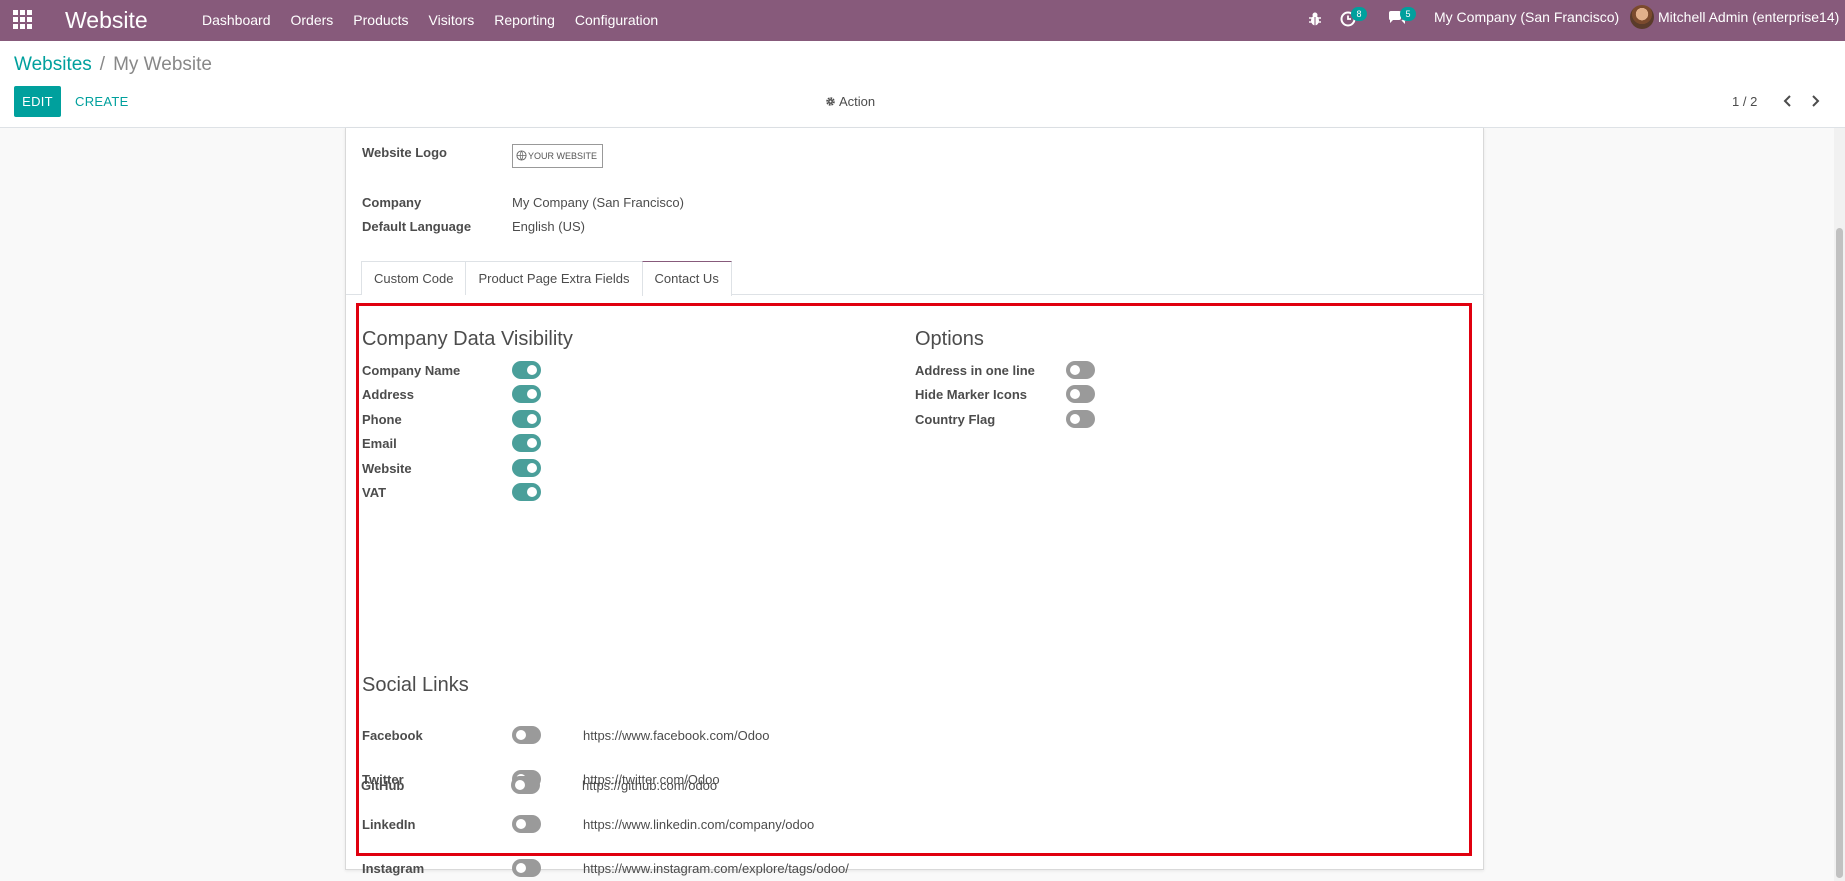 Image resolution: width=1845 pixels, height=881 pixels. Describe the element at coordinates (971, 394) in the screenshot. I see `hide-marker-icons-label: Hide Marker Icons` at that location.